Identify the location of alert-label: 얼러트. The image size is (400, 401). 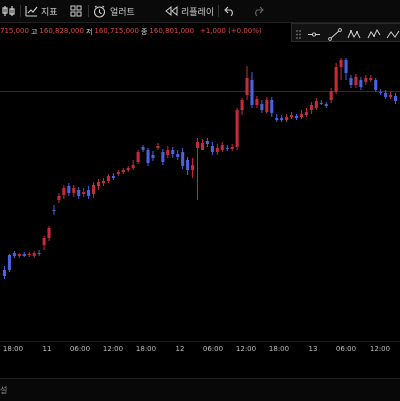
(122, 12).